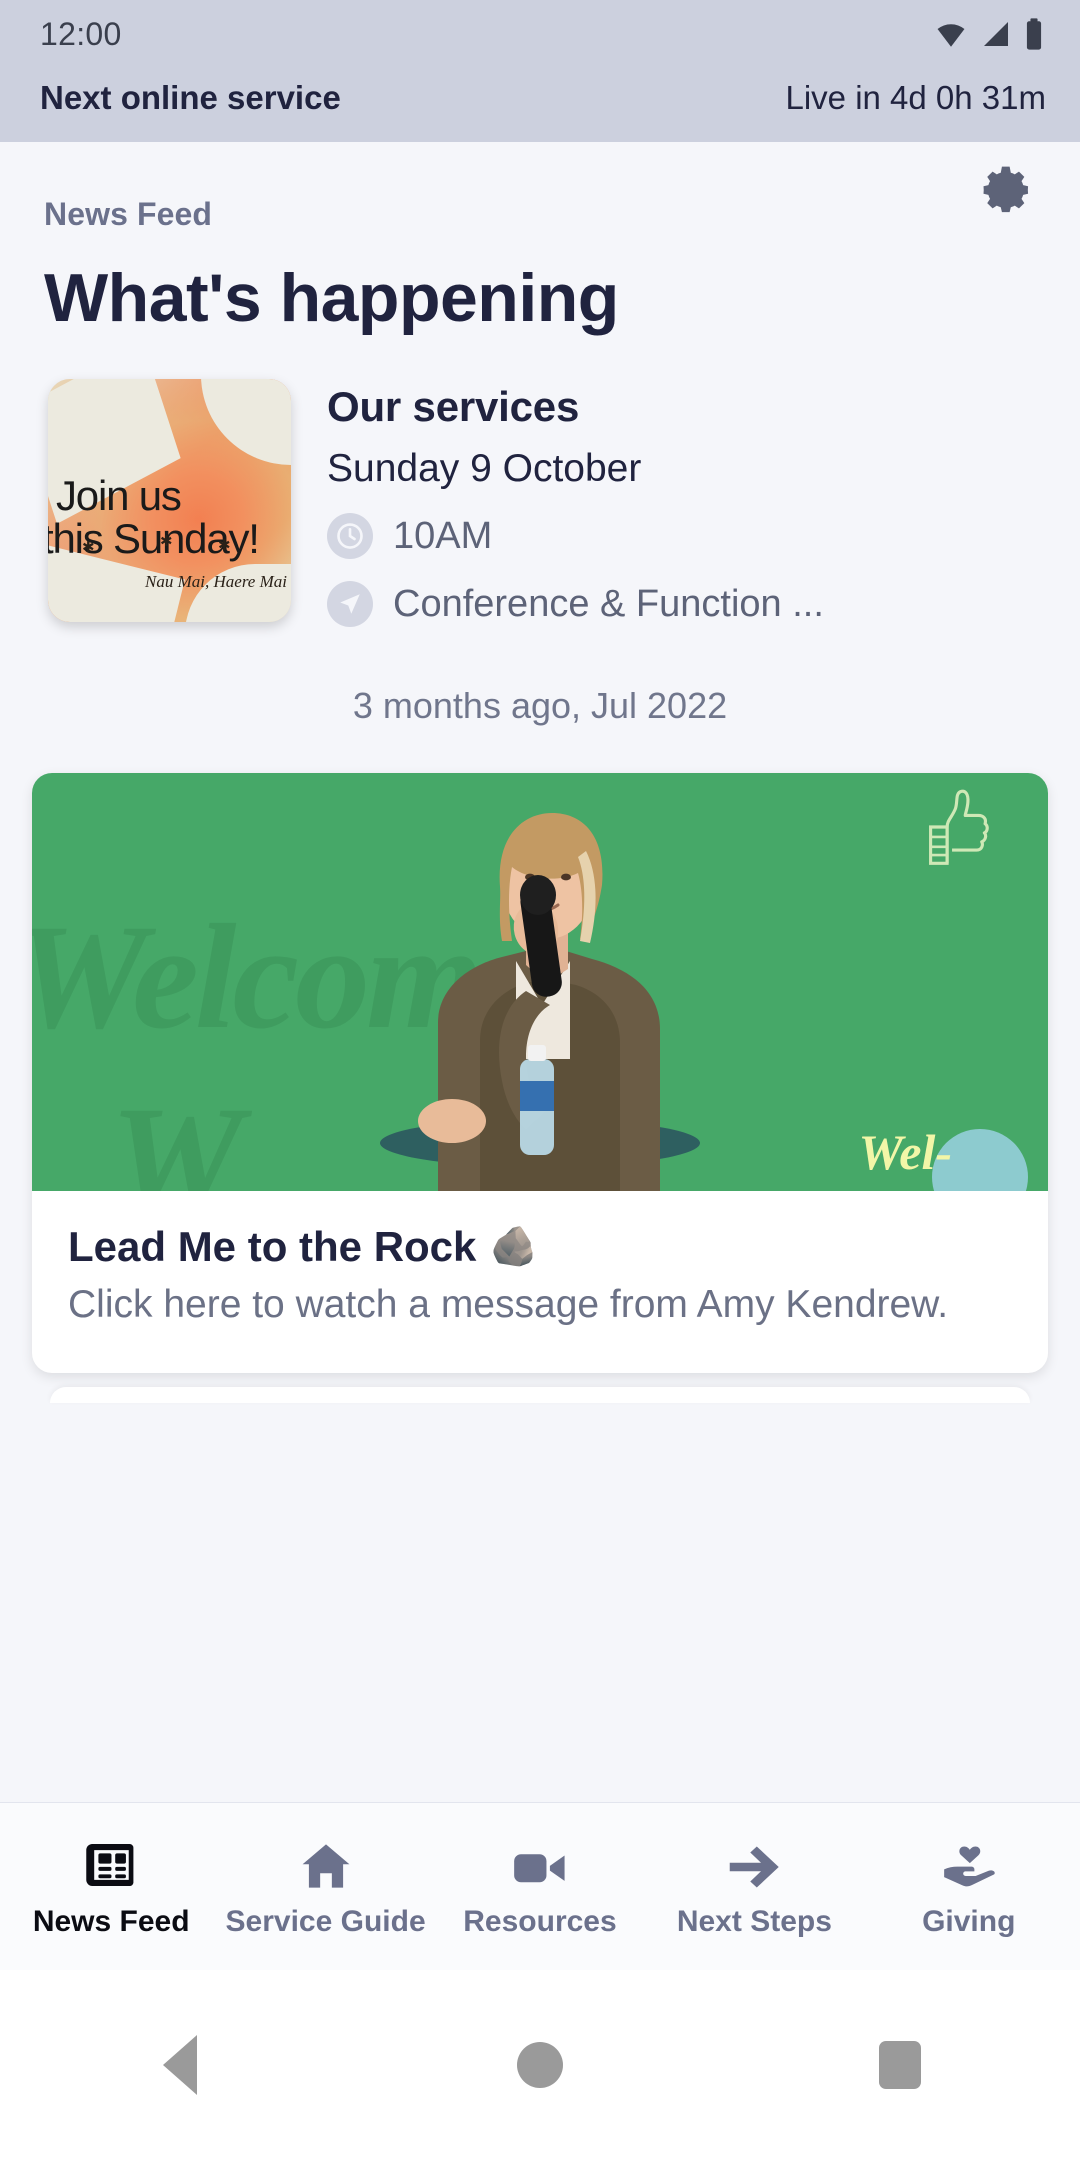 The height and width of the screenshot is (2160, 1080). What do you see at coordinates (540, 705) in the screenshot?
I see `post-timestamp: 3 months ago, Jul 2022` at bounding box center [540, 705].